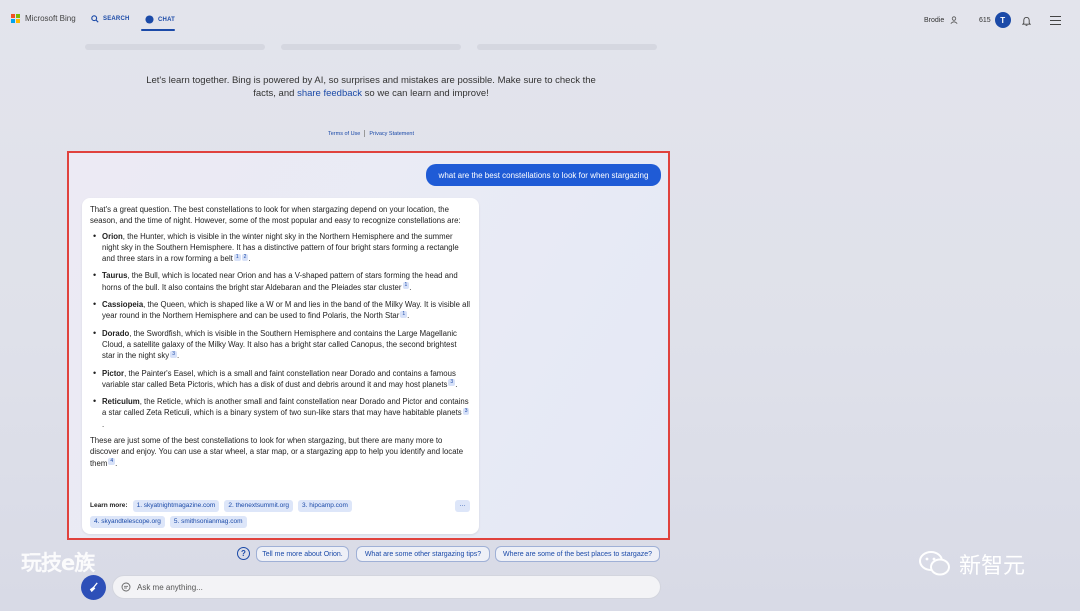 The height and width of the screenshot is (611, 1080). I want to click on brand-label: Microsoft Bing, so click(50, 18).